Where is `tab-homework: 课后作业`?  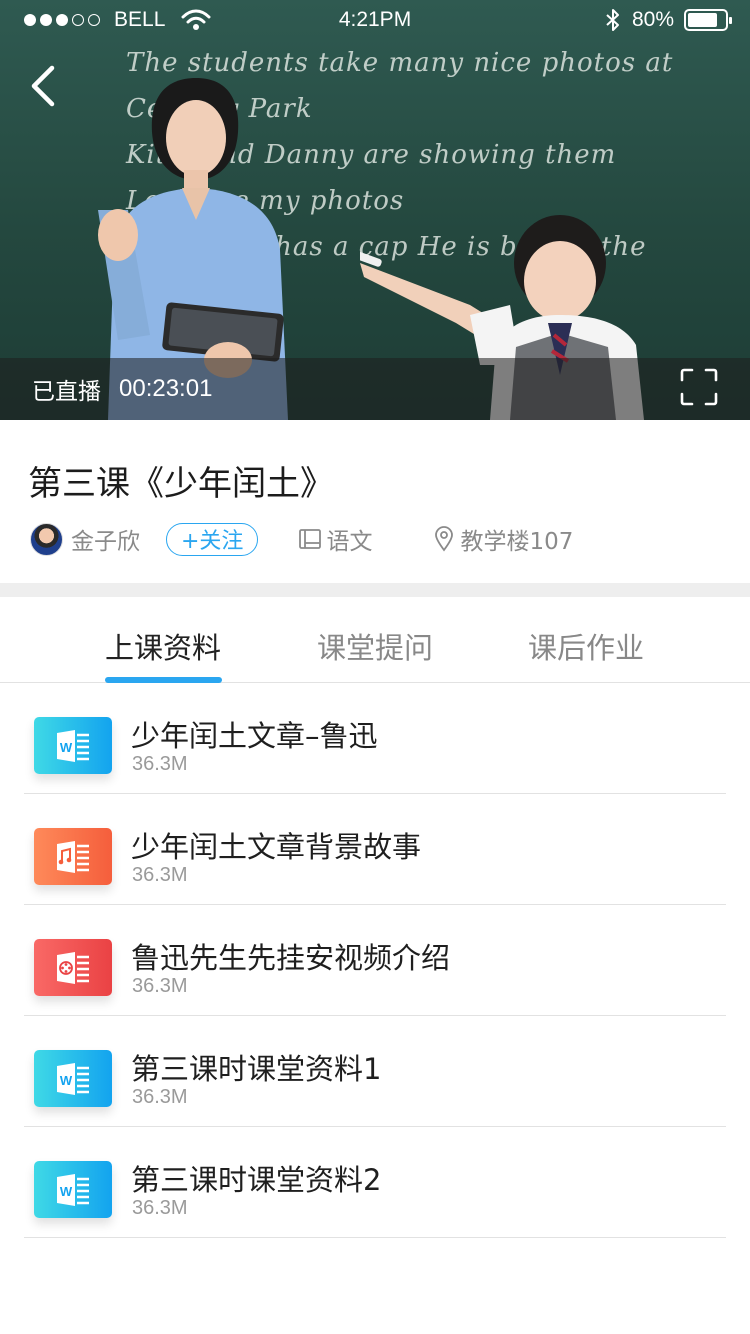
tab-homework: 课后作业 is located at coordinates (586, 646).